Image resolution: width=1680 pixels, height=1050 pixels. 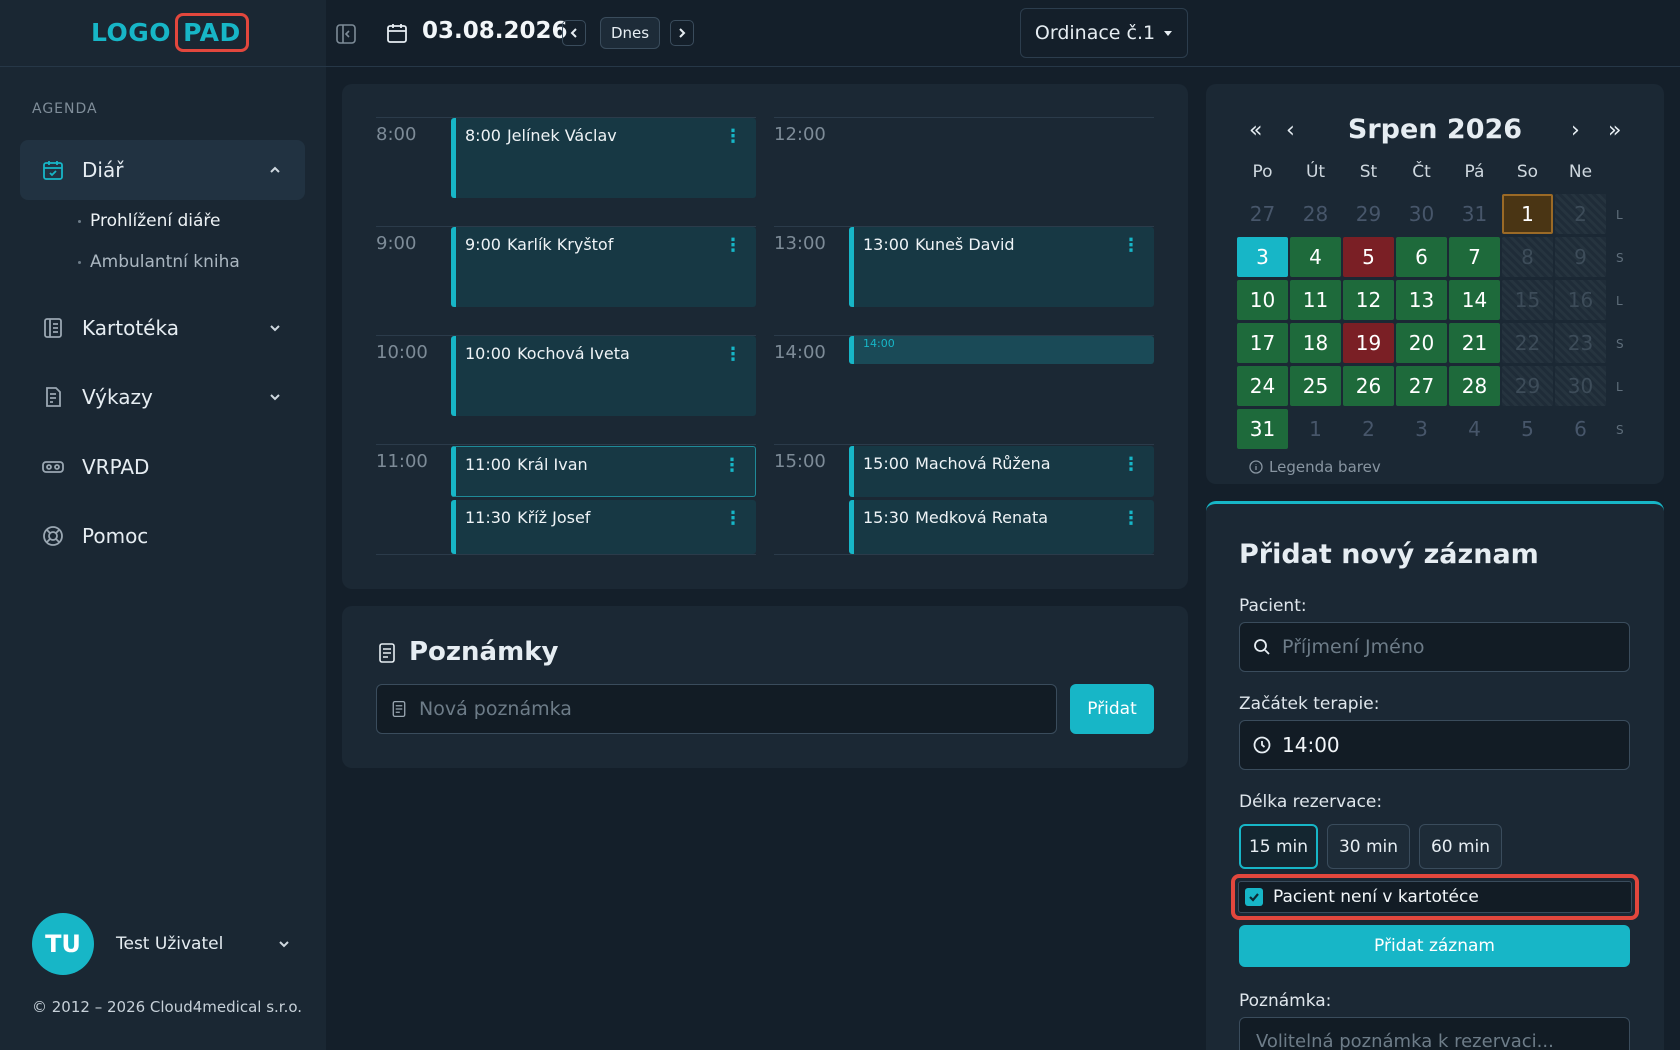 I want to click on sidebar-toggle-icon, so click(x=346, y=34).